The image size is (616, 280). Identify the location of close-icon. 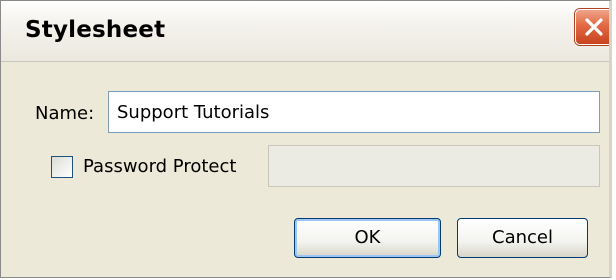
(594, 27).